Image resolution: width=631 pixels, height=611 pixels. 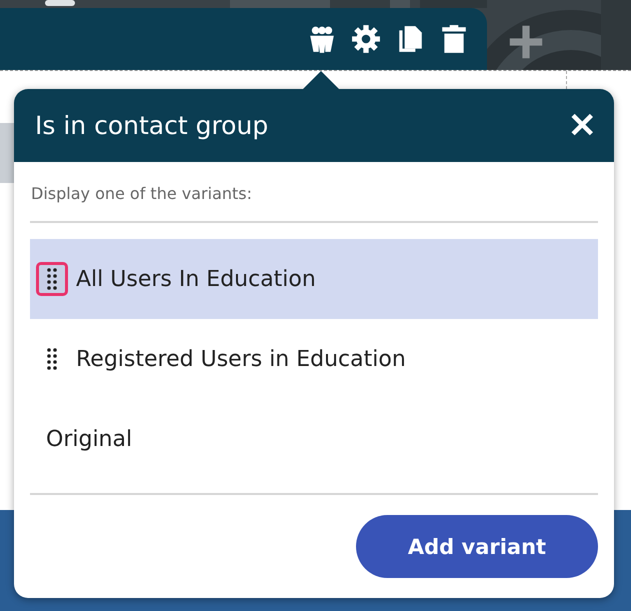 What do you see at coordinates (151, 125) in the screenshot?
I see `dialog-title: Is in contact group` at bounding box center [151, 125].